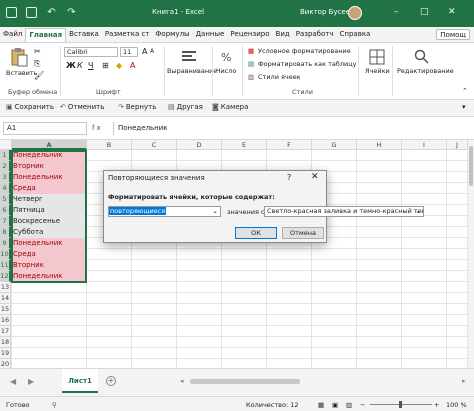  What do you see at coordinates (5, 320) in the screenshot?
I see `row-header: 16` at bounding box center [5, 320].